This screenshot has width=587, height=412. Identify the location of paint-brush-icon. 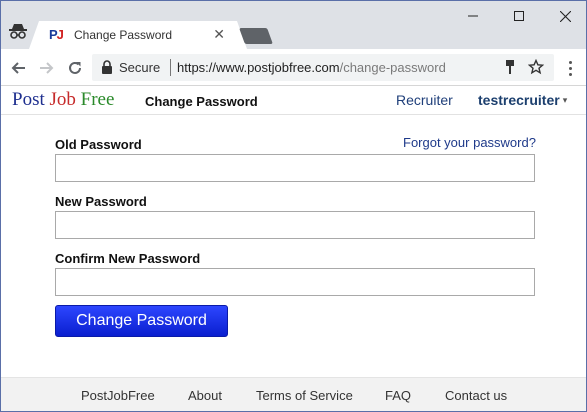
(510, 67).